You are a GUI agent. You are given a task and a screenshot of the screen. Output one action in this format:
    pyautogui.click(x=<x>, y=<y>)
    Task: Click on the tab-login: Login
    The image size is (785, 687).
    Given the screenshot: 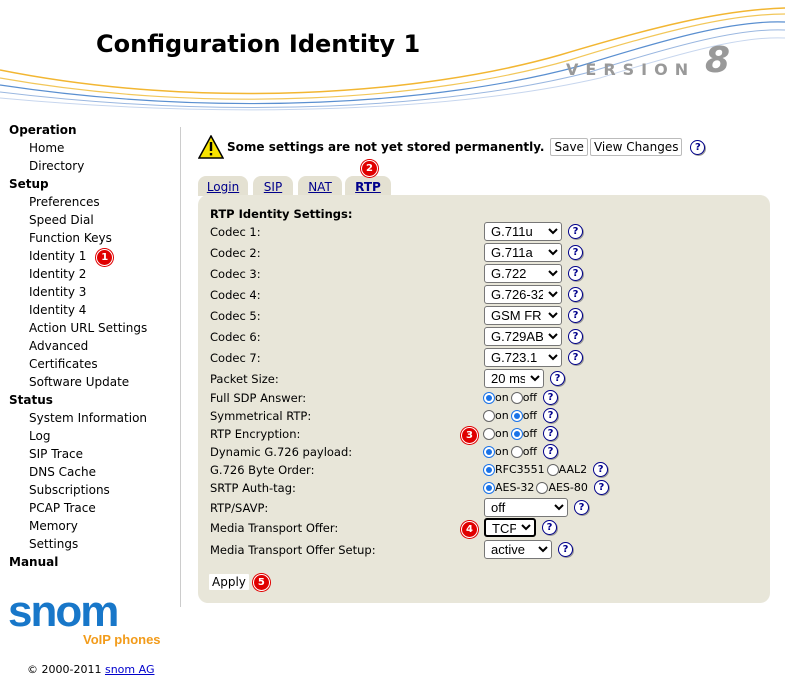 What is the action you would take?
    pyautogui.click(x=223, y=186)
    